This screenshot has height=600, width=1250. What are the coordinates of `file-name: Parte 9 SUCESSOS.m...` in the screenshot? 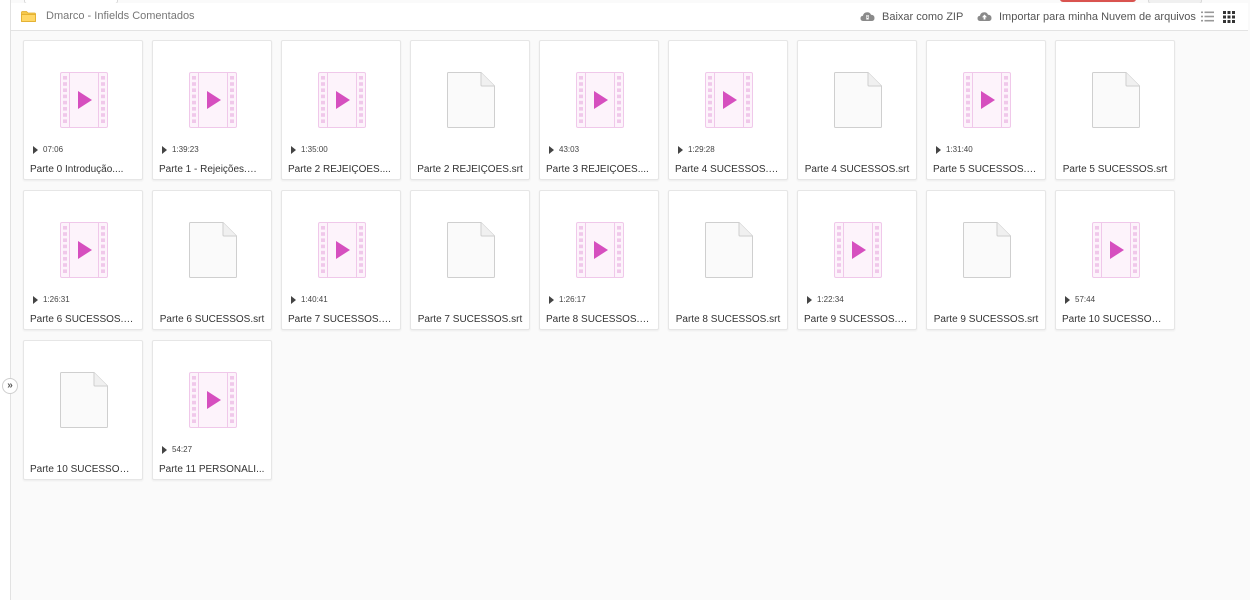 It's located at (857, 319).